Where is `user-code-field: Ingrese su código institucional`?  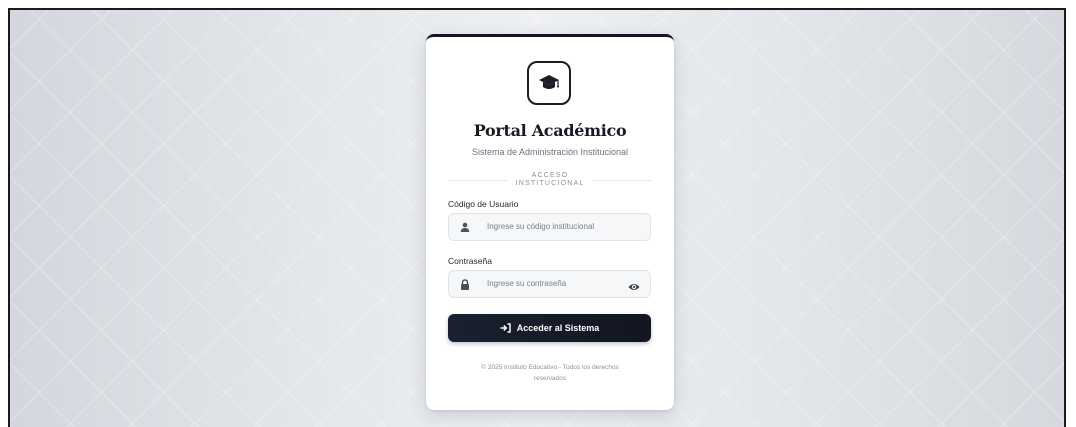 user-code-field: Ingrese su código institucional is located at coordinates (549, 227).